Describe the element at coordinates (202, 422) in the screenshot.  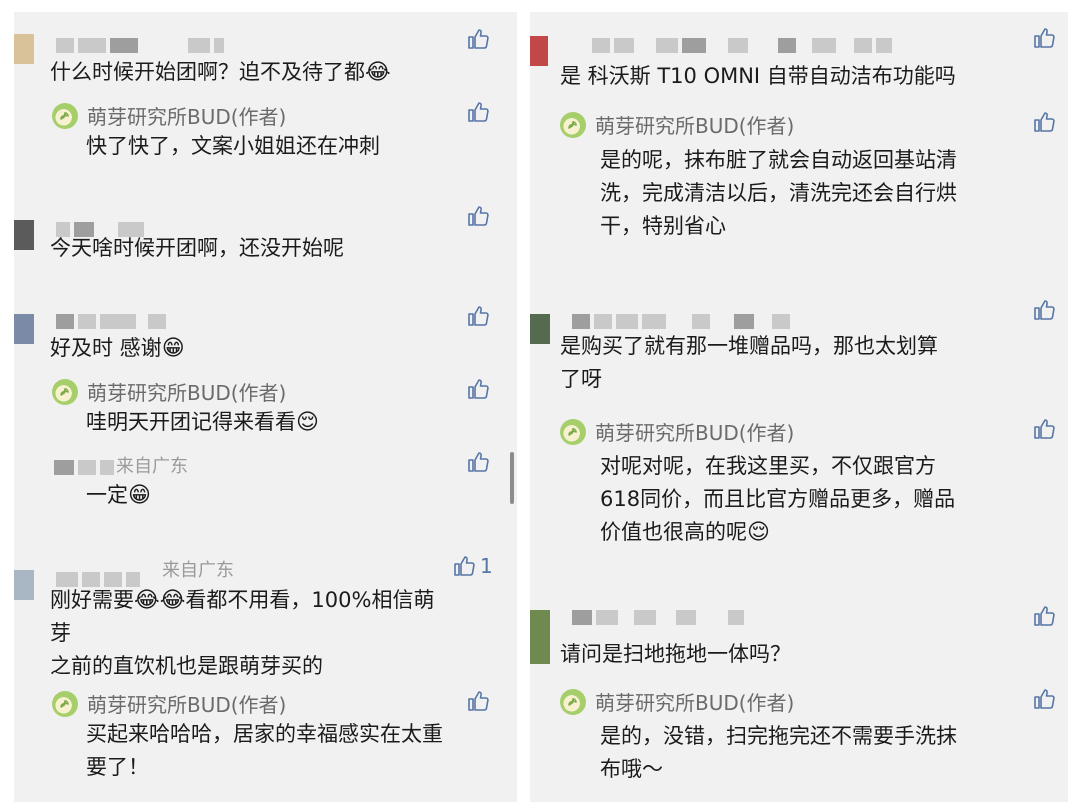
I see `reply-text: 哇明天开团记得来看看😌` at that location.